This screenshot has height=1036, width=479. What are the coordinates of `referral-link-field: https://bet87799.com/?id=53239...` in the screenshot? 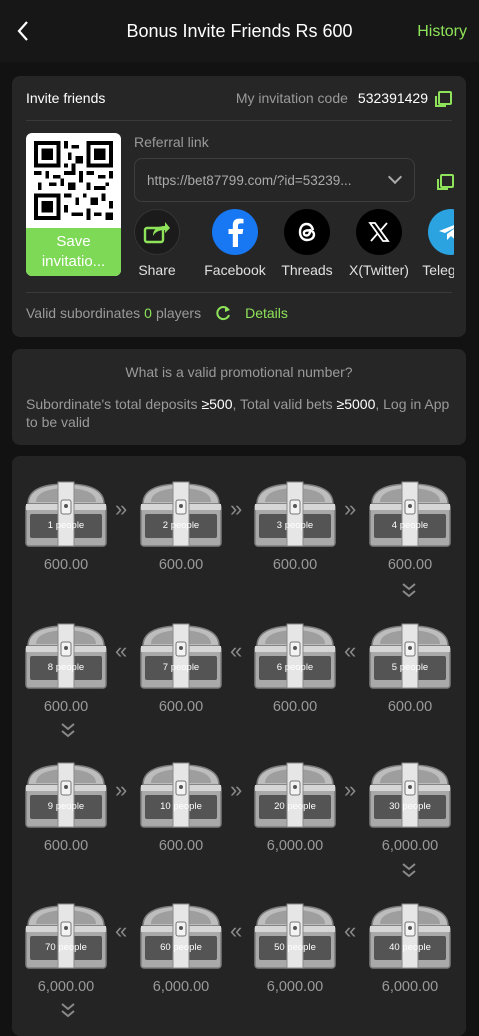 It's located at (274, 180).